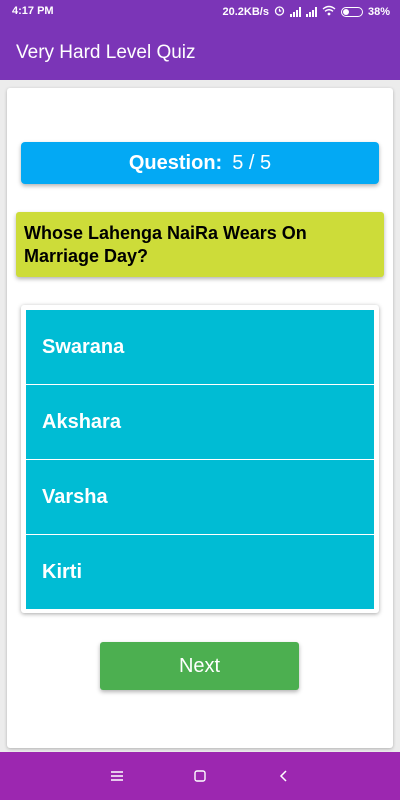 The width and height of the screenshot is (400, 800). Describe the element at coordinates (200, 12) in the screenshot. I see `status-bar: 4:17 PM 20.2KB/s 38%` at that location.